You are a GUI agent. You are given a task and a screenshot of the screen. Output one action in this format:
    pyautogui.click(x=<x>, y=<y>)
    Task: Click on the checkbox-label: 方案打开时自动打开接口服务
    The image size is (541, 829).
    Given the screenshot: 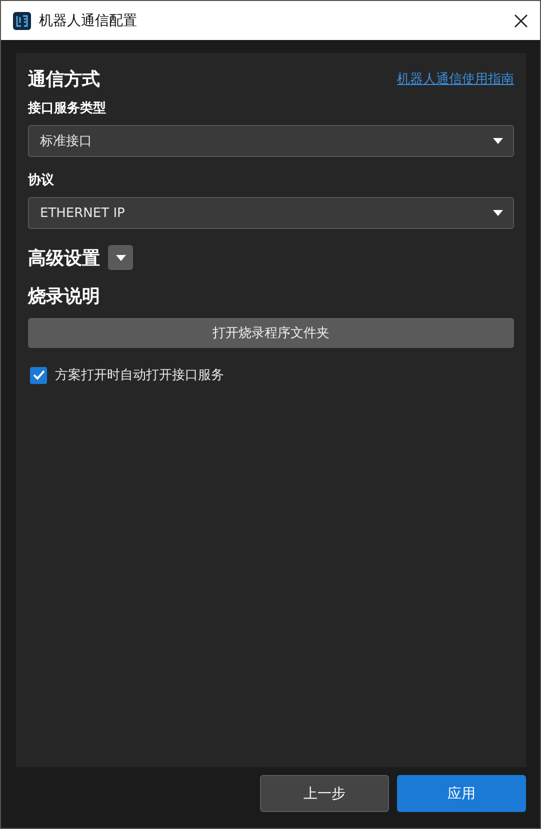 What is the action you would take?
    pyautogui.click(x=139, y=375)
    